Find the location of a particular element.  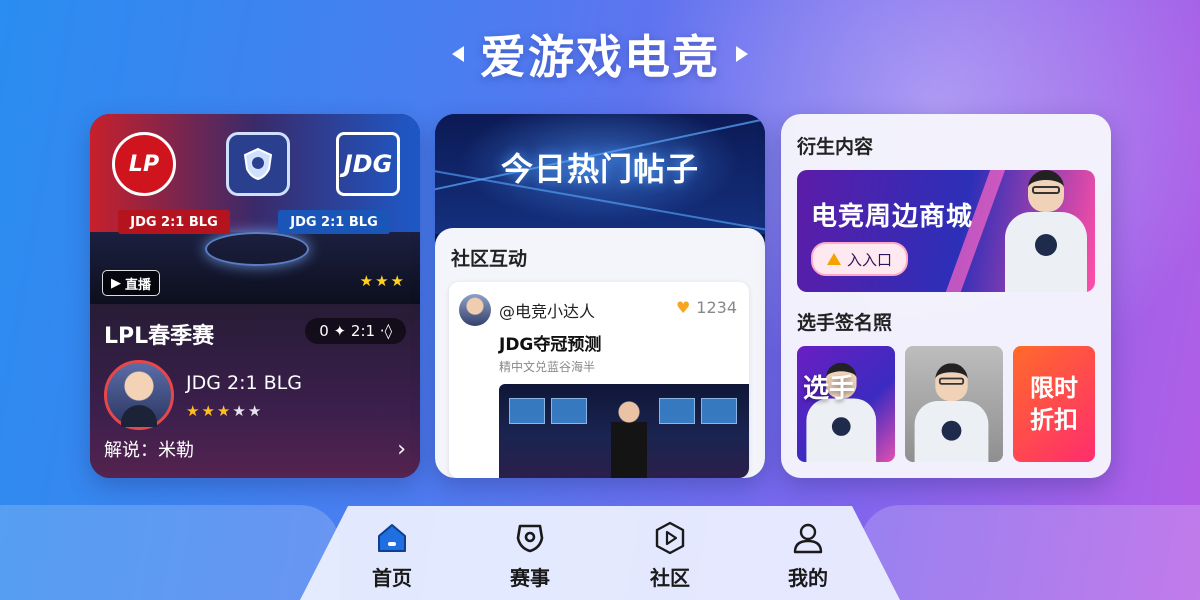

stage-stars-icon: ★★★ is located at coordinates (382, 281).